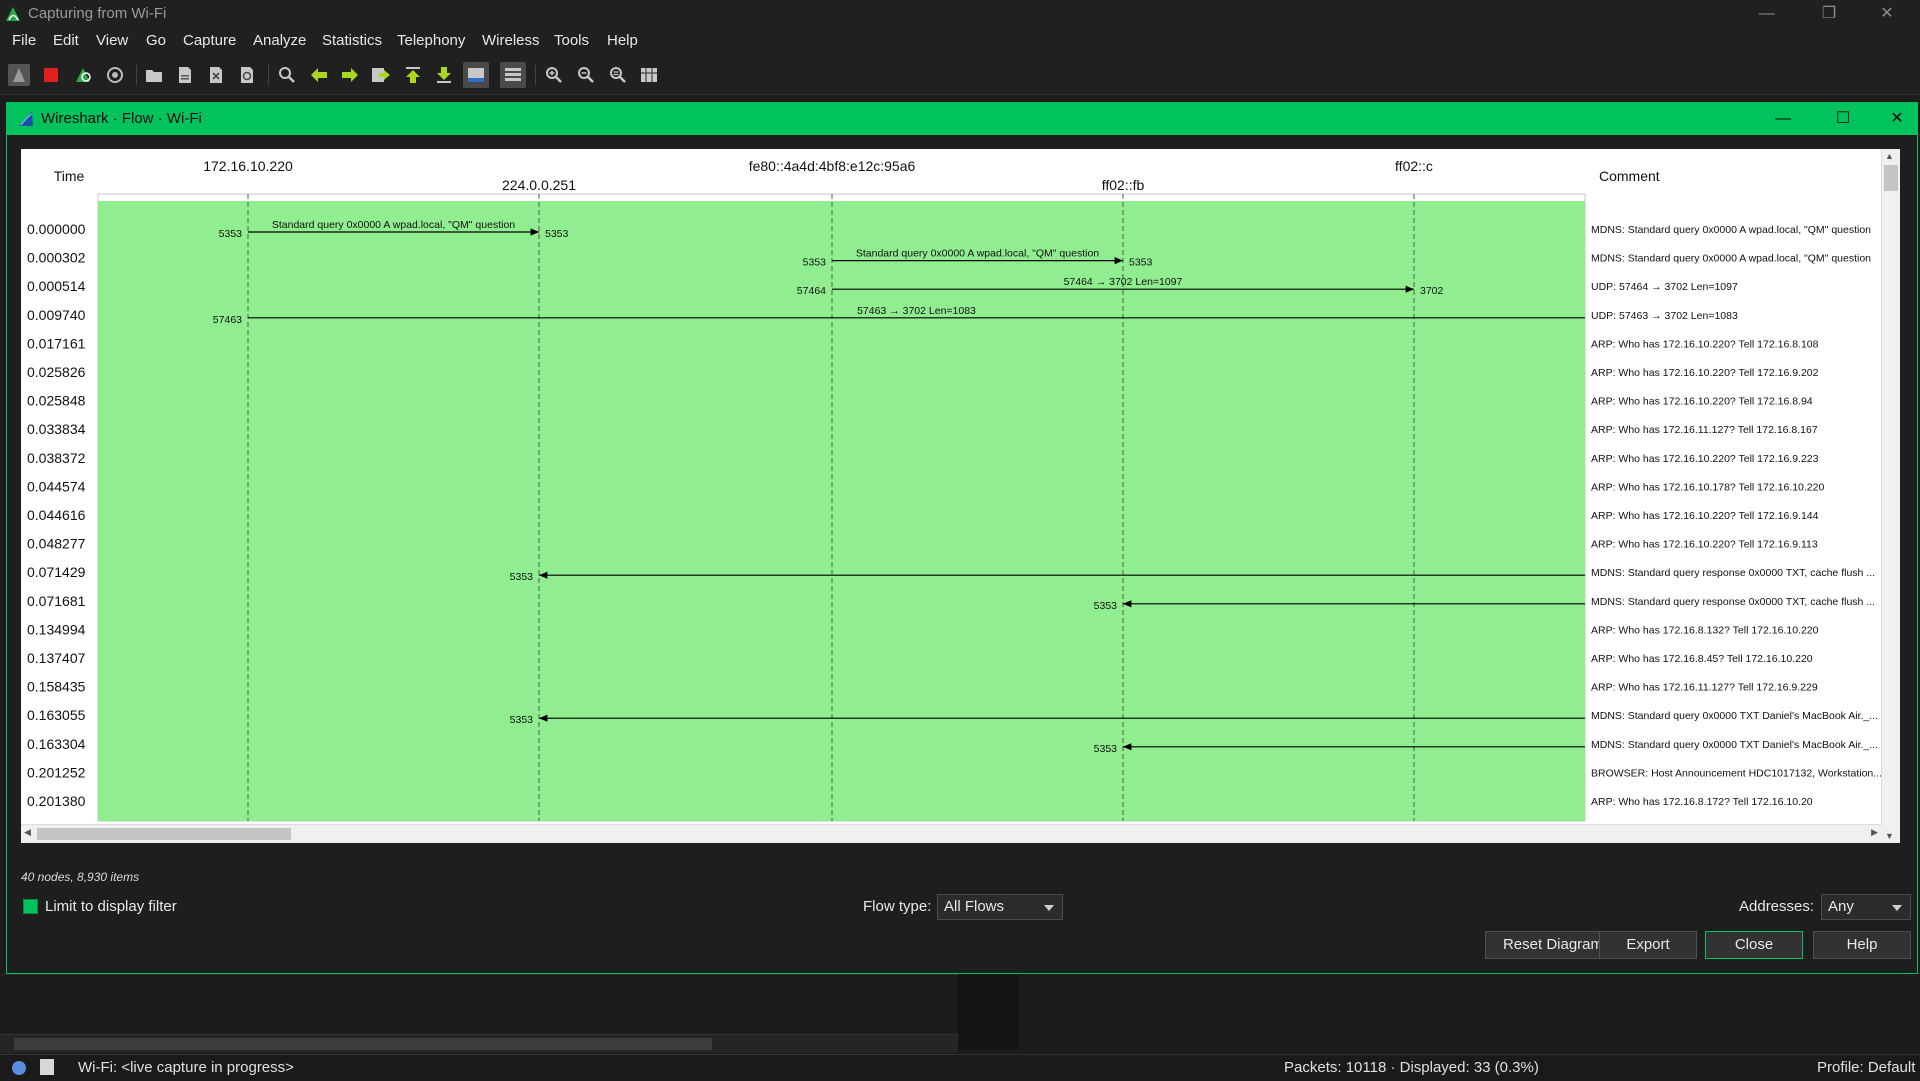  What do you see at coordinates (56, 343) in the screenshot?
I see `row-time: 0.017161` at bounding box center [56, 343].